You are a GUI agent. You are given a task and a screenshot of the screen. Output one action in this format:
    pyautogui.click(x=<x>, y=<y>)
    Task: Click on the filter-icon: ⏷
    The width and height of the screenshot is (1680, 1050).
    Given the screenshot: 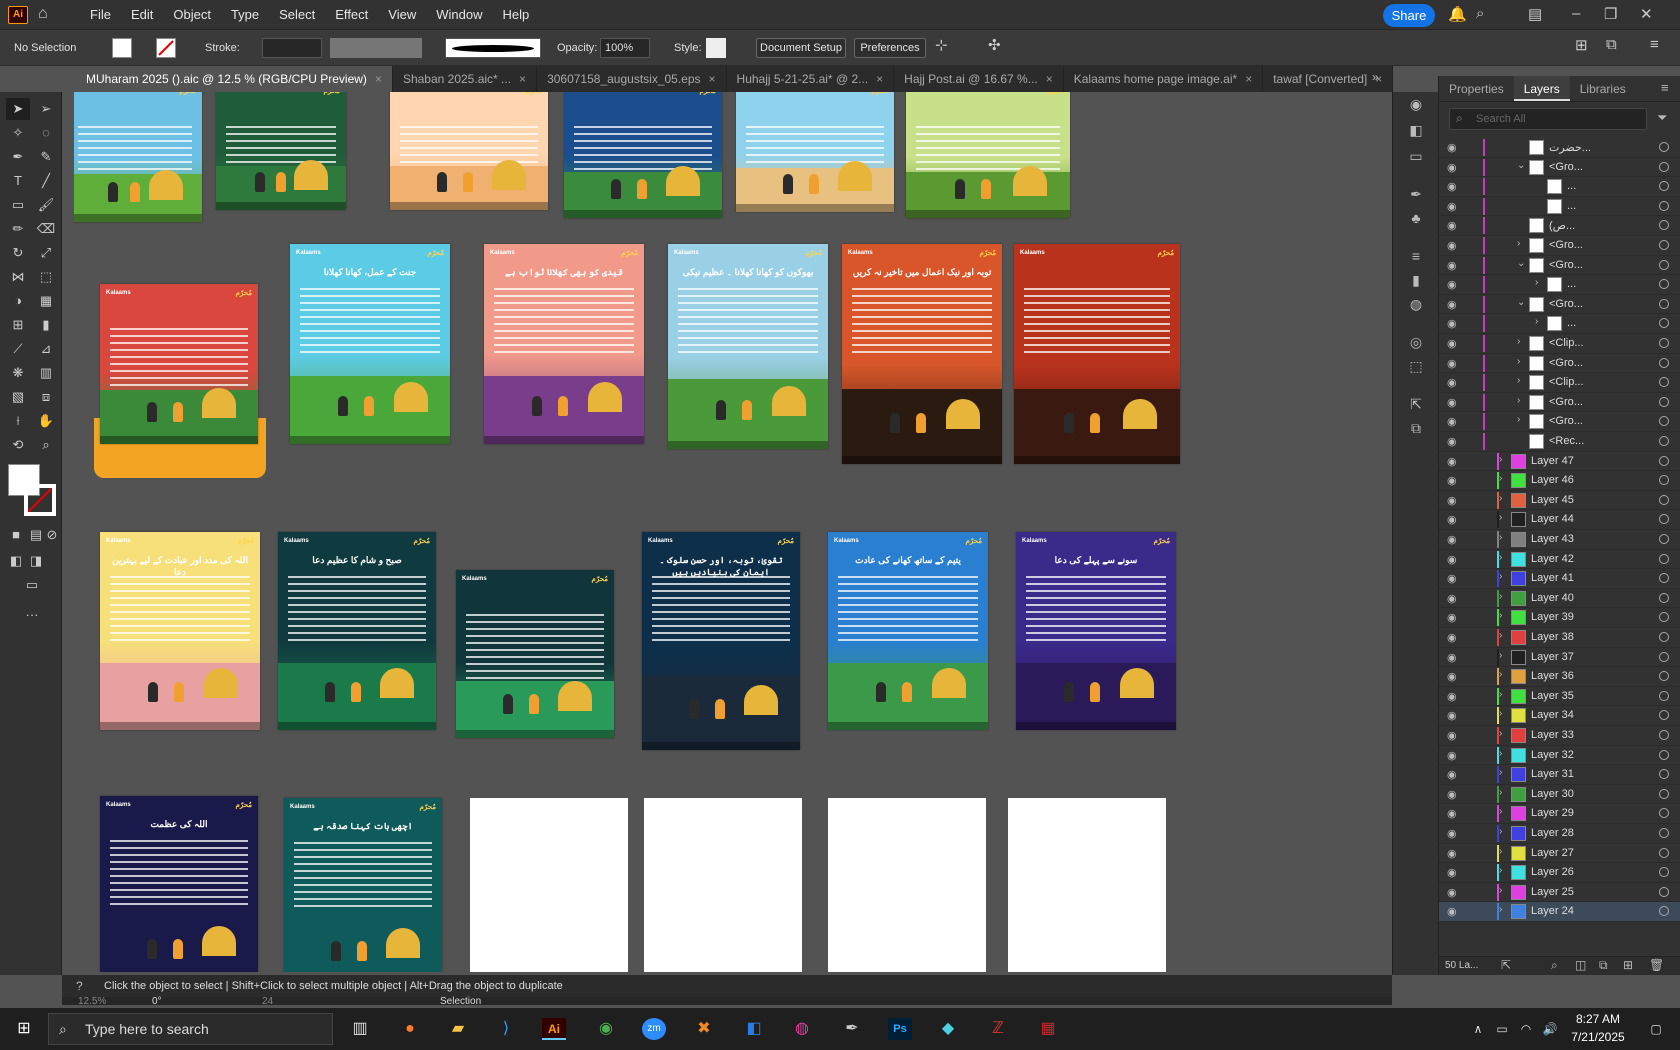 What is the action you would take?
    pyautogui.click(x=1662, y=118)
    